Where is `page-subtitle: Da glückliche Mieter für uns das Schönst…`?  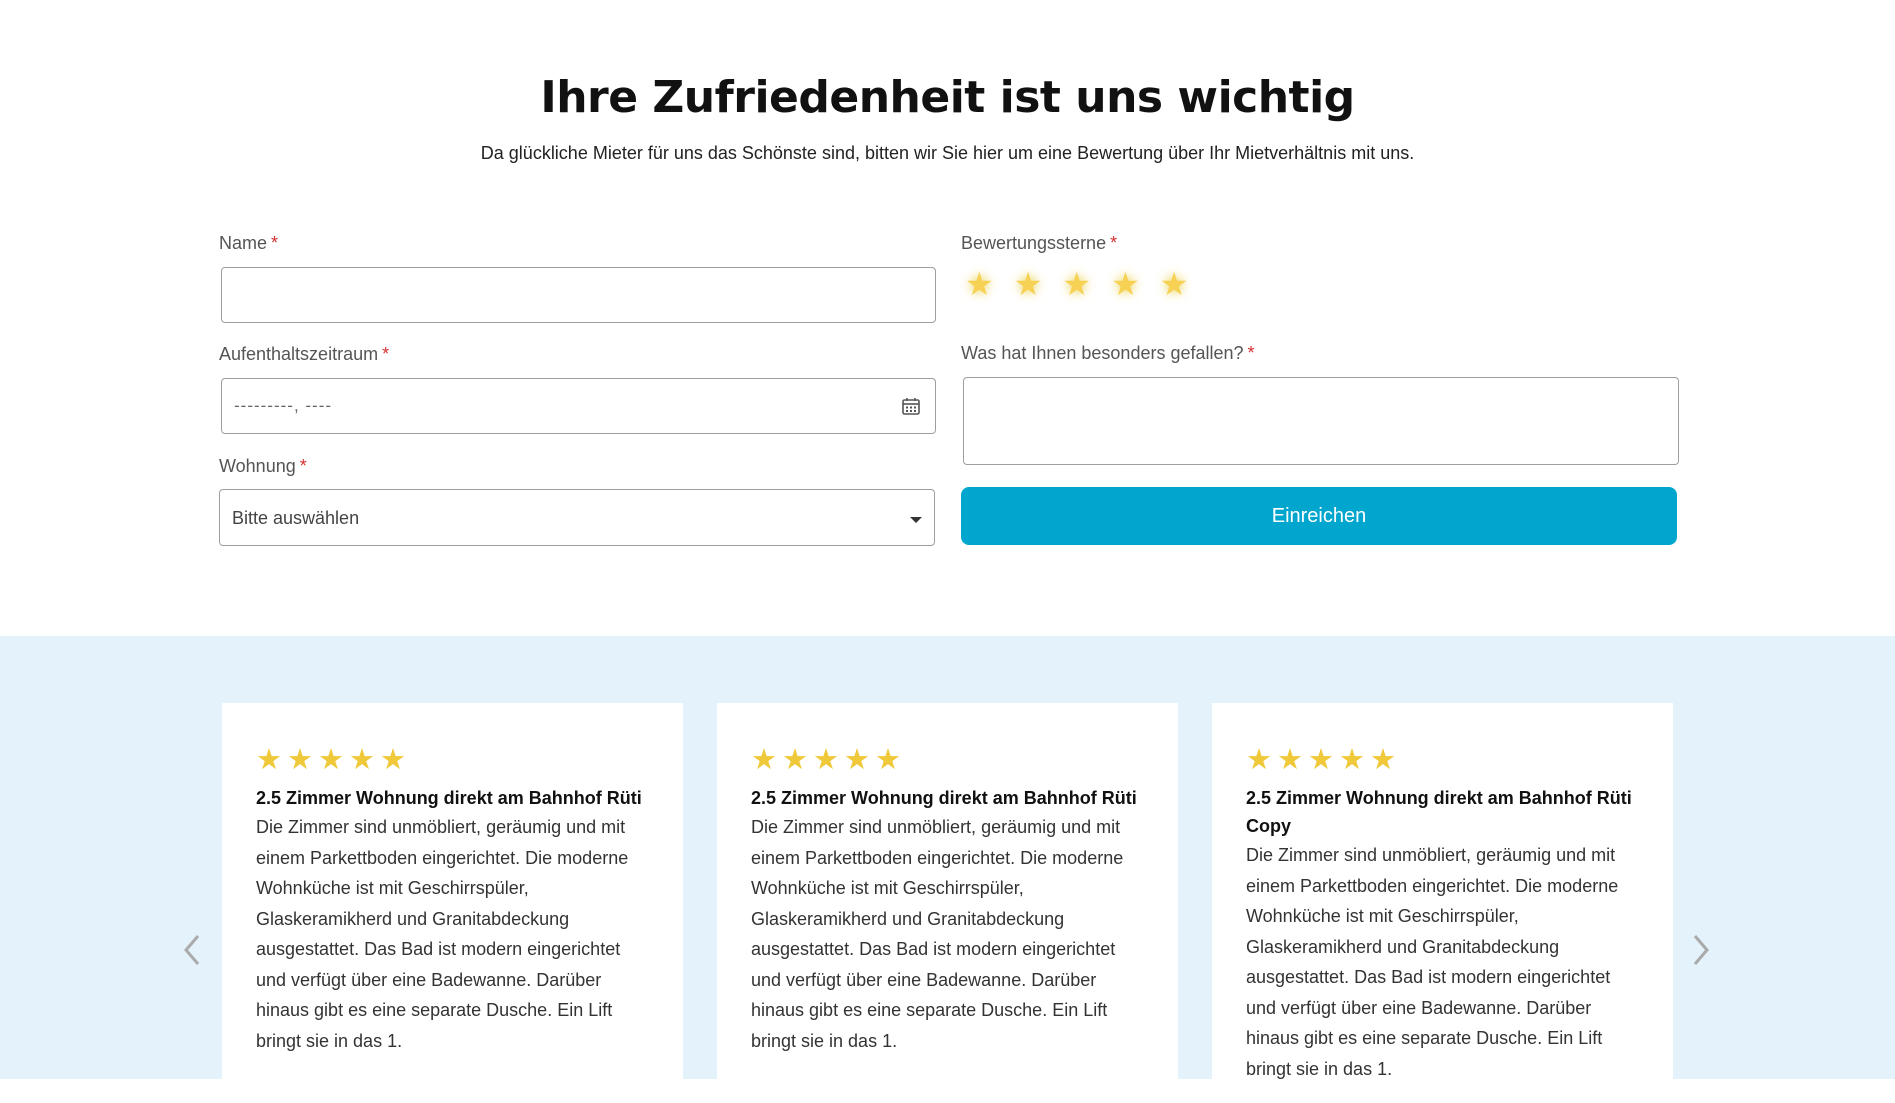 page-subtitle: Da glückliche Mieter für uns das Schönst… is located at coordinates (947, 153).